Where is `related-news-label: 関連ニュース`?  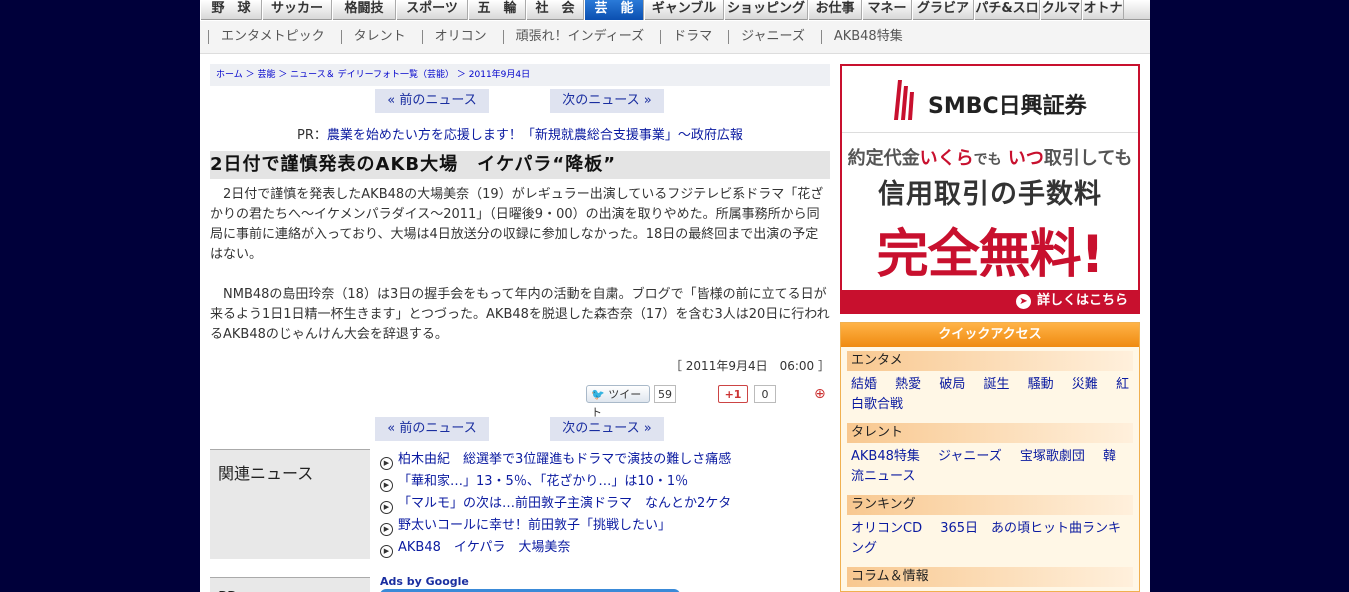
related-news-label: 関連ニュース is located at coordinates (290, 504).